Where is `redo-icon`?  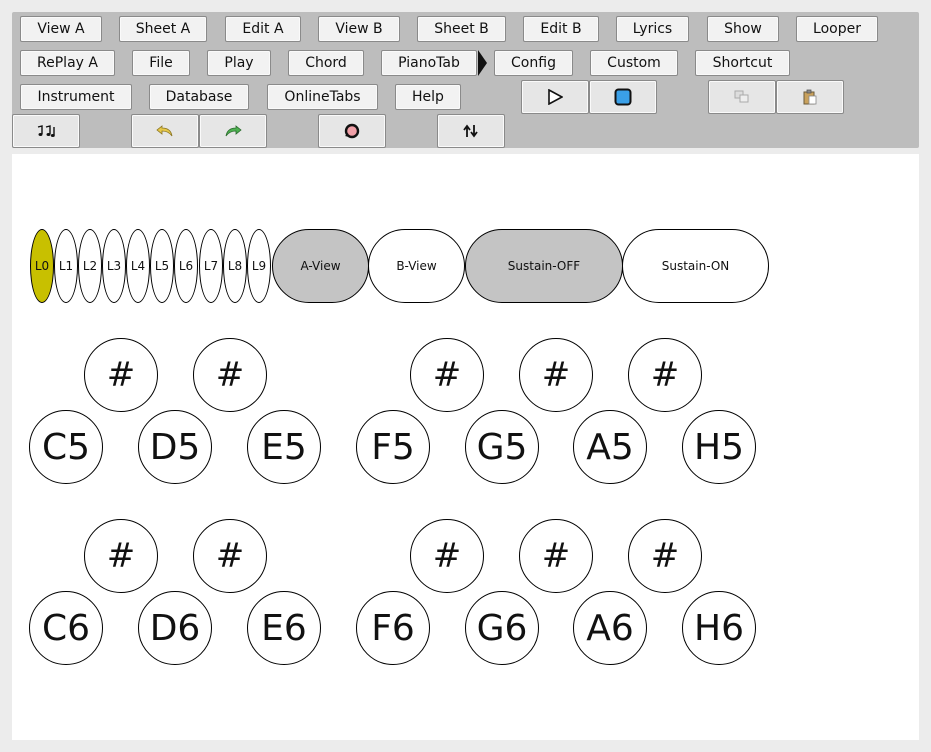
redo-icon is located at coordinates (233, 131).